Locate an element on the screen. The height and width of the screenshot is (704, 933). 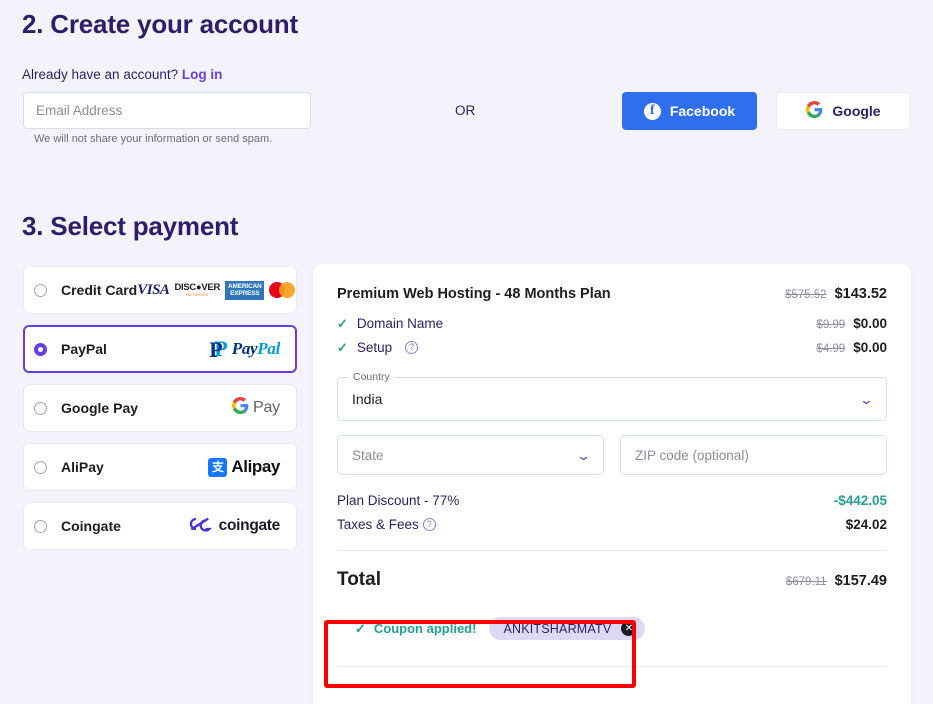
state-placeholder: State is located at coordinates (368, 455).